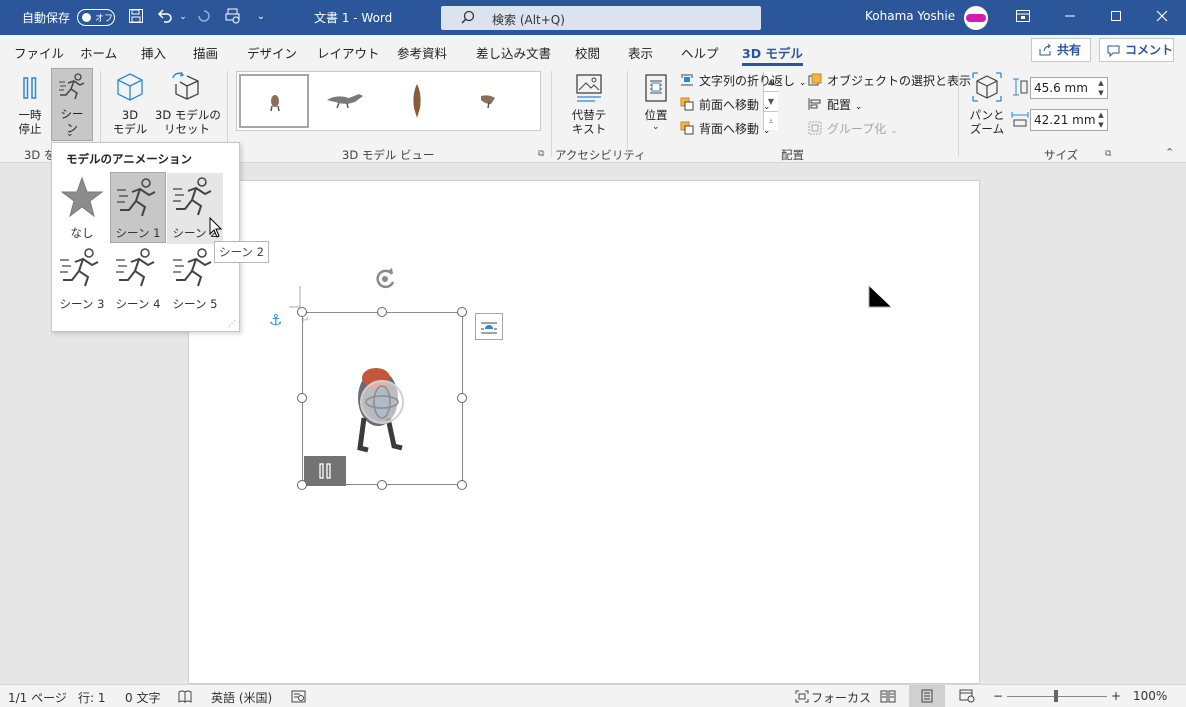  I want to click on 3d-view-gallery: ▲ ▼ ⩡, so click(507, 101).